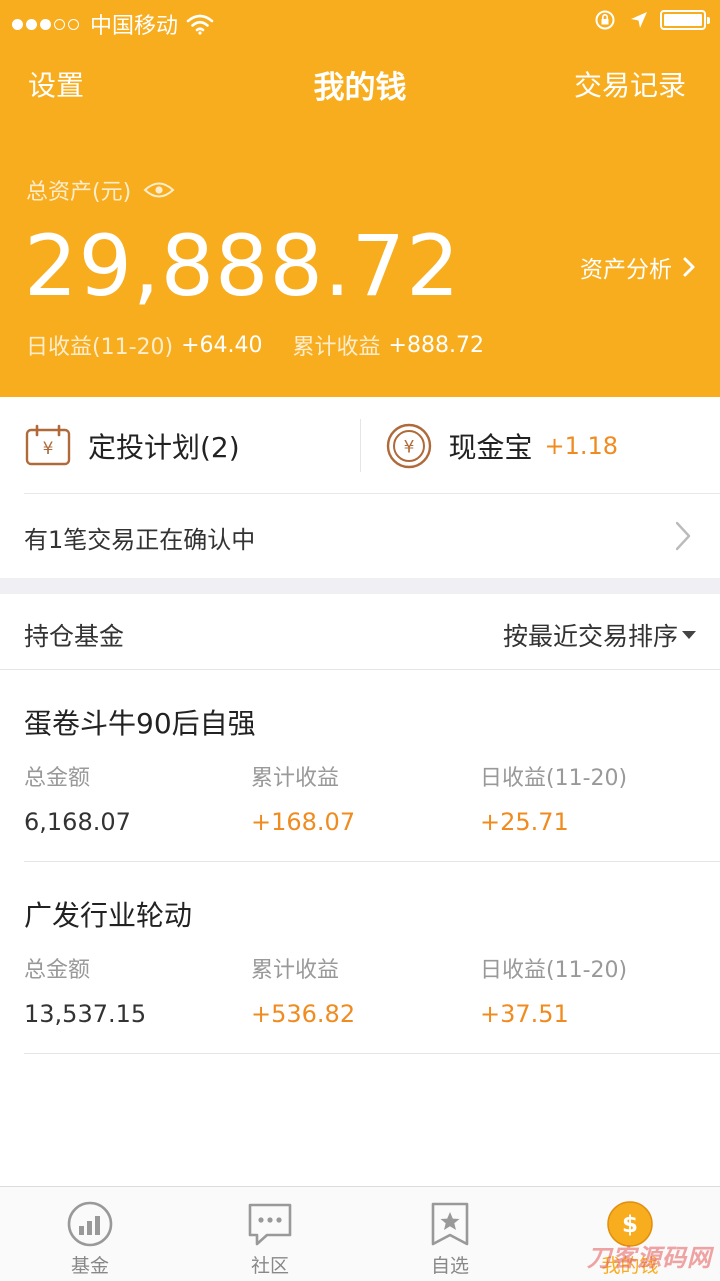 This screenshot has width=720, height=1281. I want to click on daily-income-value: +64.40, so click(222, 345).